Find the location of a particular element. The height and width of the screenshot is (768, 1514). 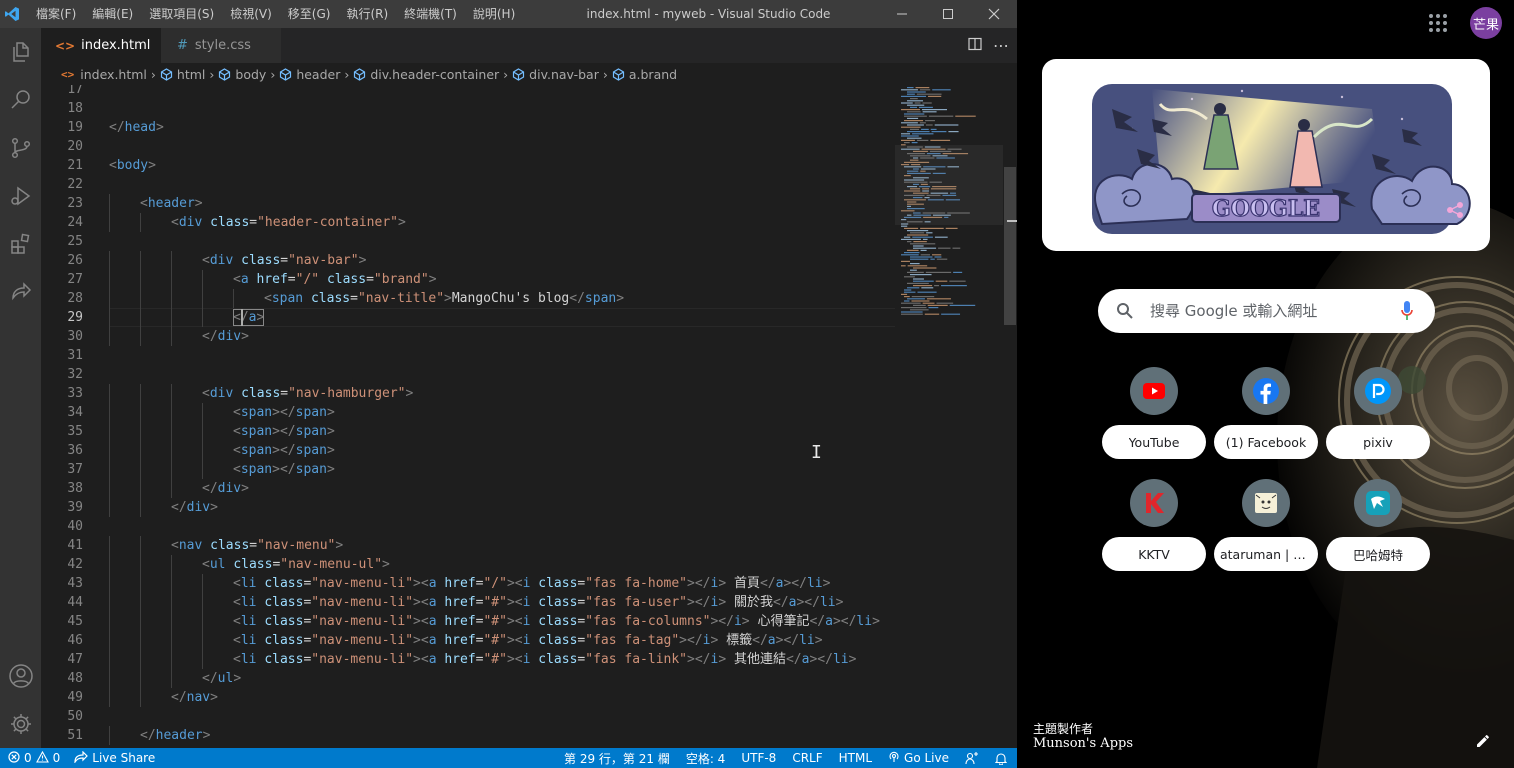

remote-live-share-icon is located at coordinates (20, 292).